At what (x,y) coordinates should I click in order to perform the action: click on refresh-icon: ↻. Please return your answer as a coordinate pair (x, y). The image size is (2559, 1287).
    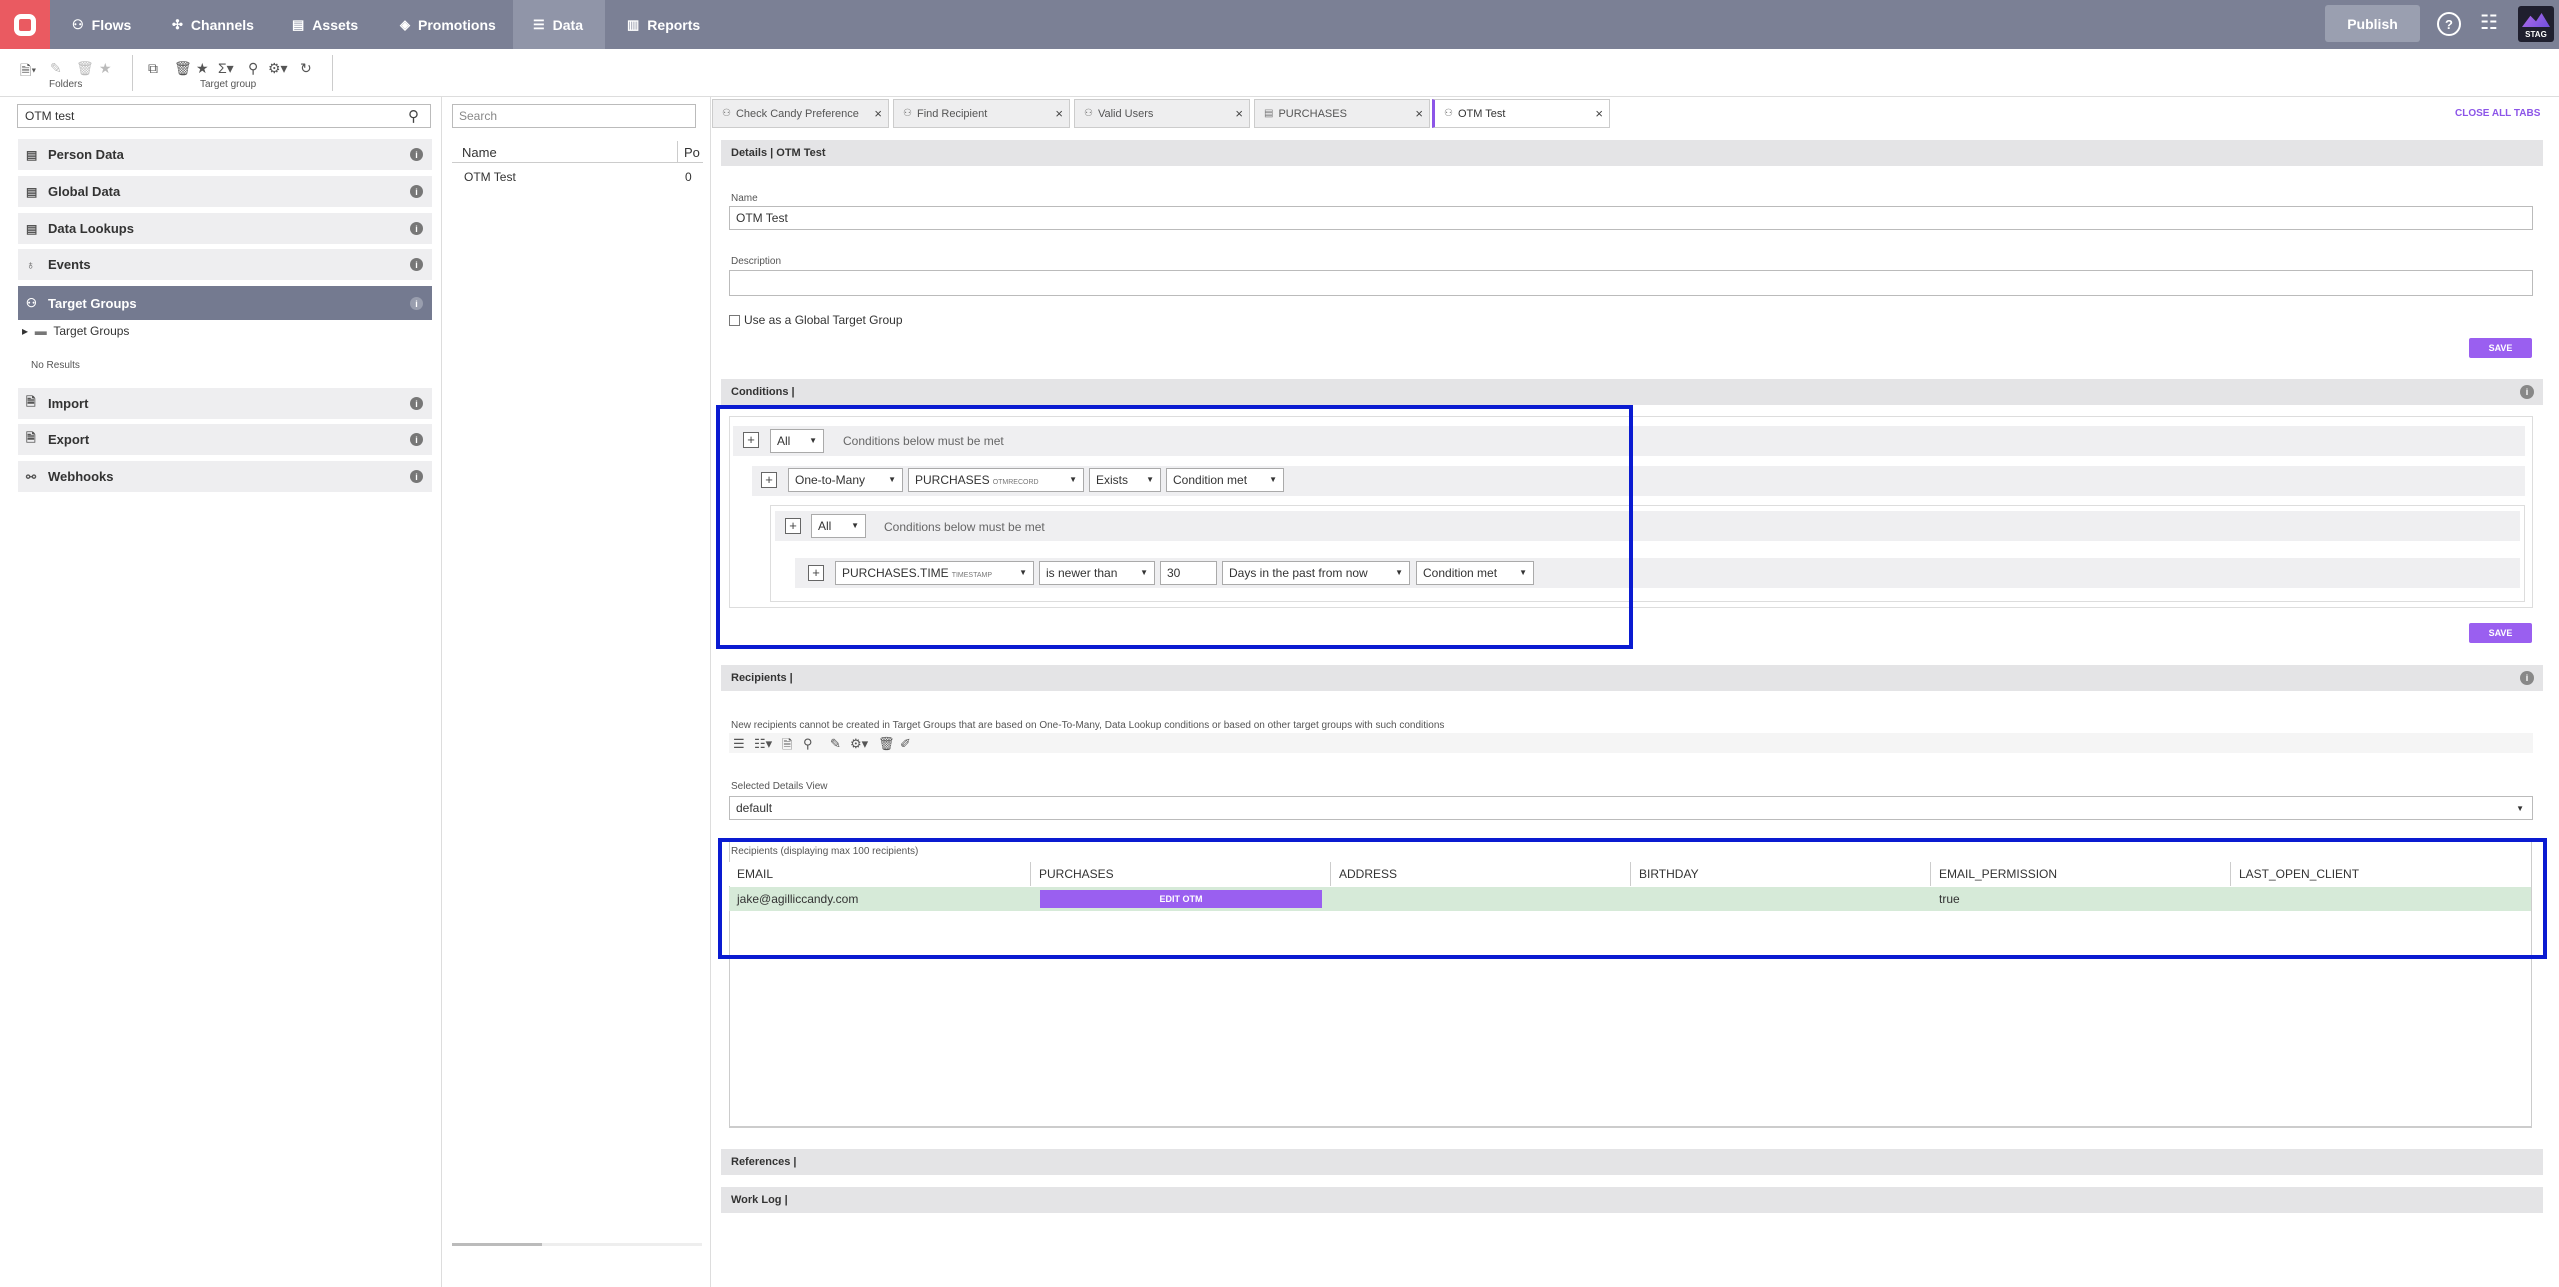
    Looking at the image, I should click on (306, 68).